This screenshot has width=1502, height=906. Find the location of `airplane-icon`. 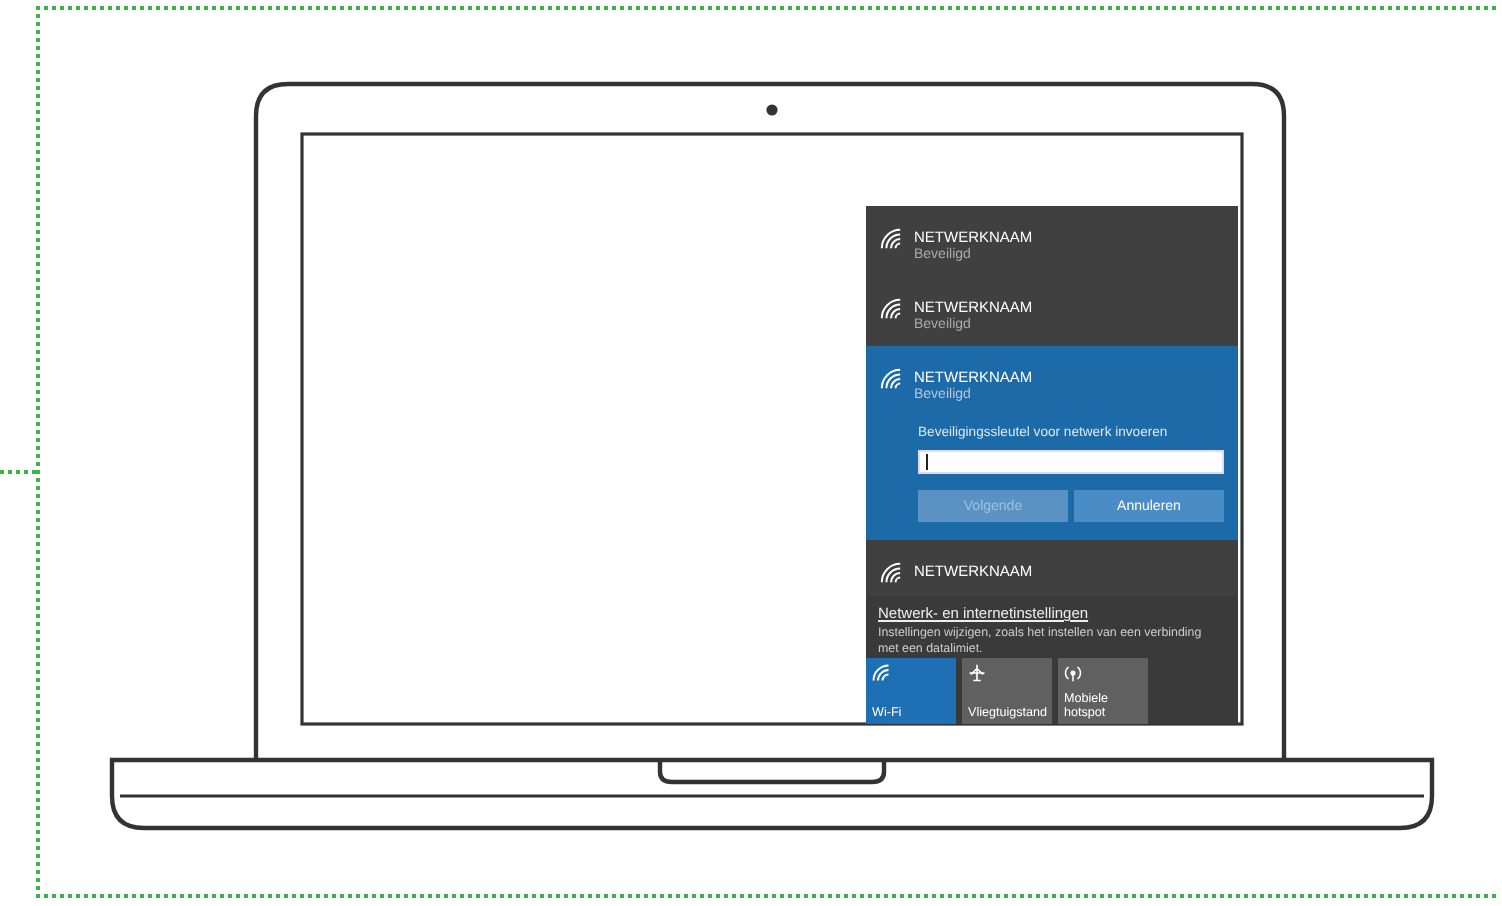

airplane-icon is located at coordinates (977, 673).